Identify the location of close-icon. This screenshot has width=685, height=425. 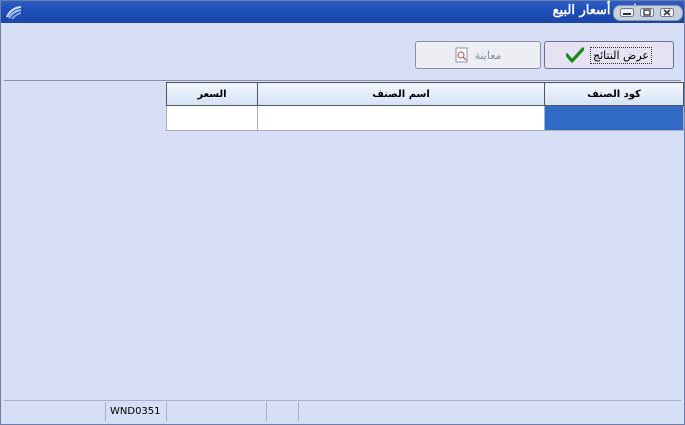
(667, 12).